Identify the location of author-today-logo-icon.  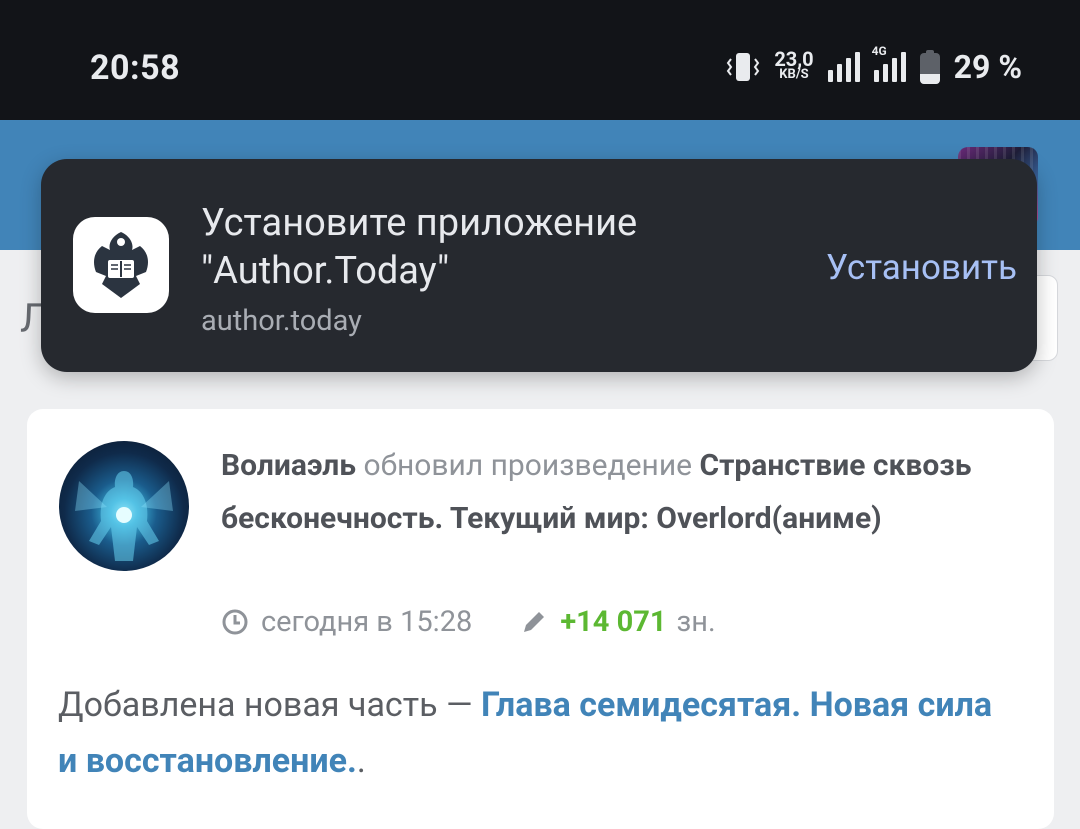
(121, 265).